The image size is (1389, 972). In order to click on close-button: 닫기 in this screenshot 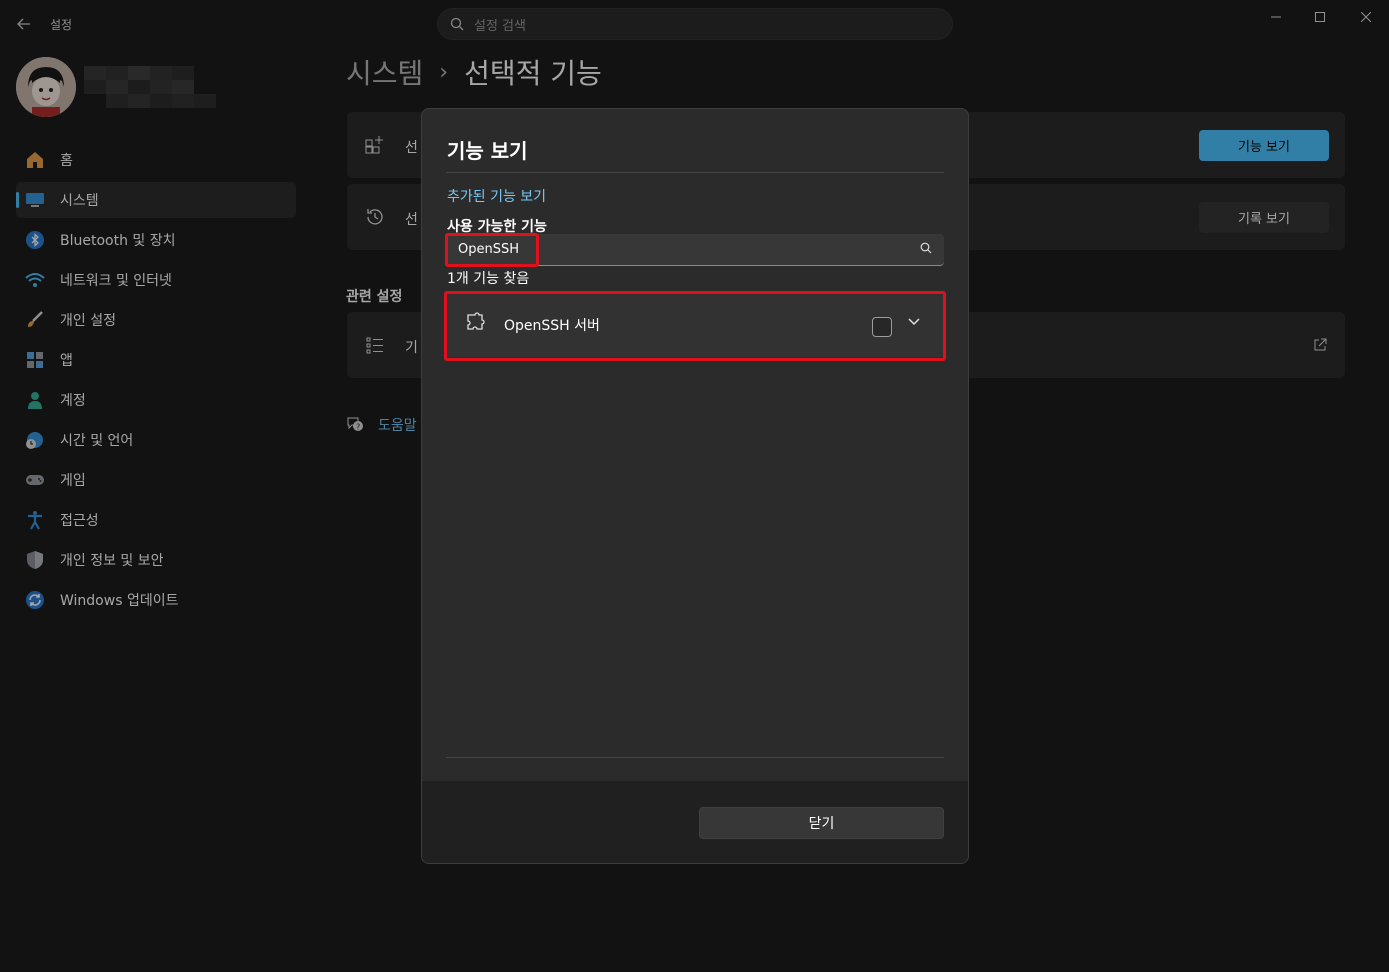, I will do `click(821, 823)`.